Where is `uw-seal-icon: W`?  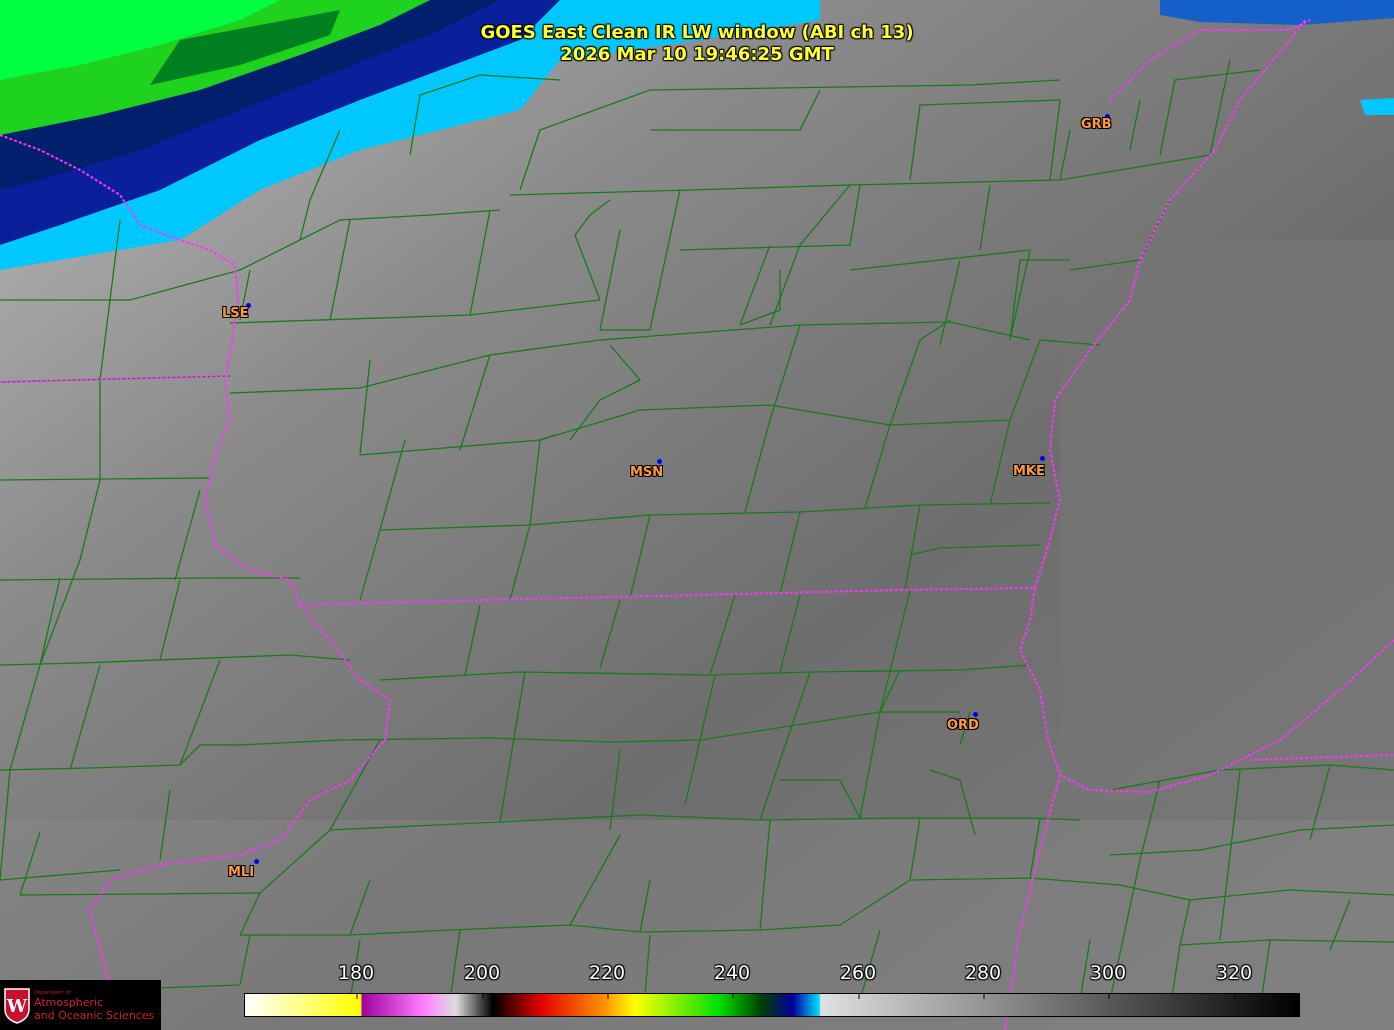 uw-seal-icon: W is located at coordinates (17, 1006).